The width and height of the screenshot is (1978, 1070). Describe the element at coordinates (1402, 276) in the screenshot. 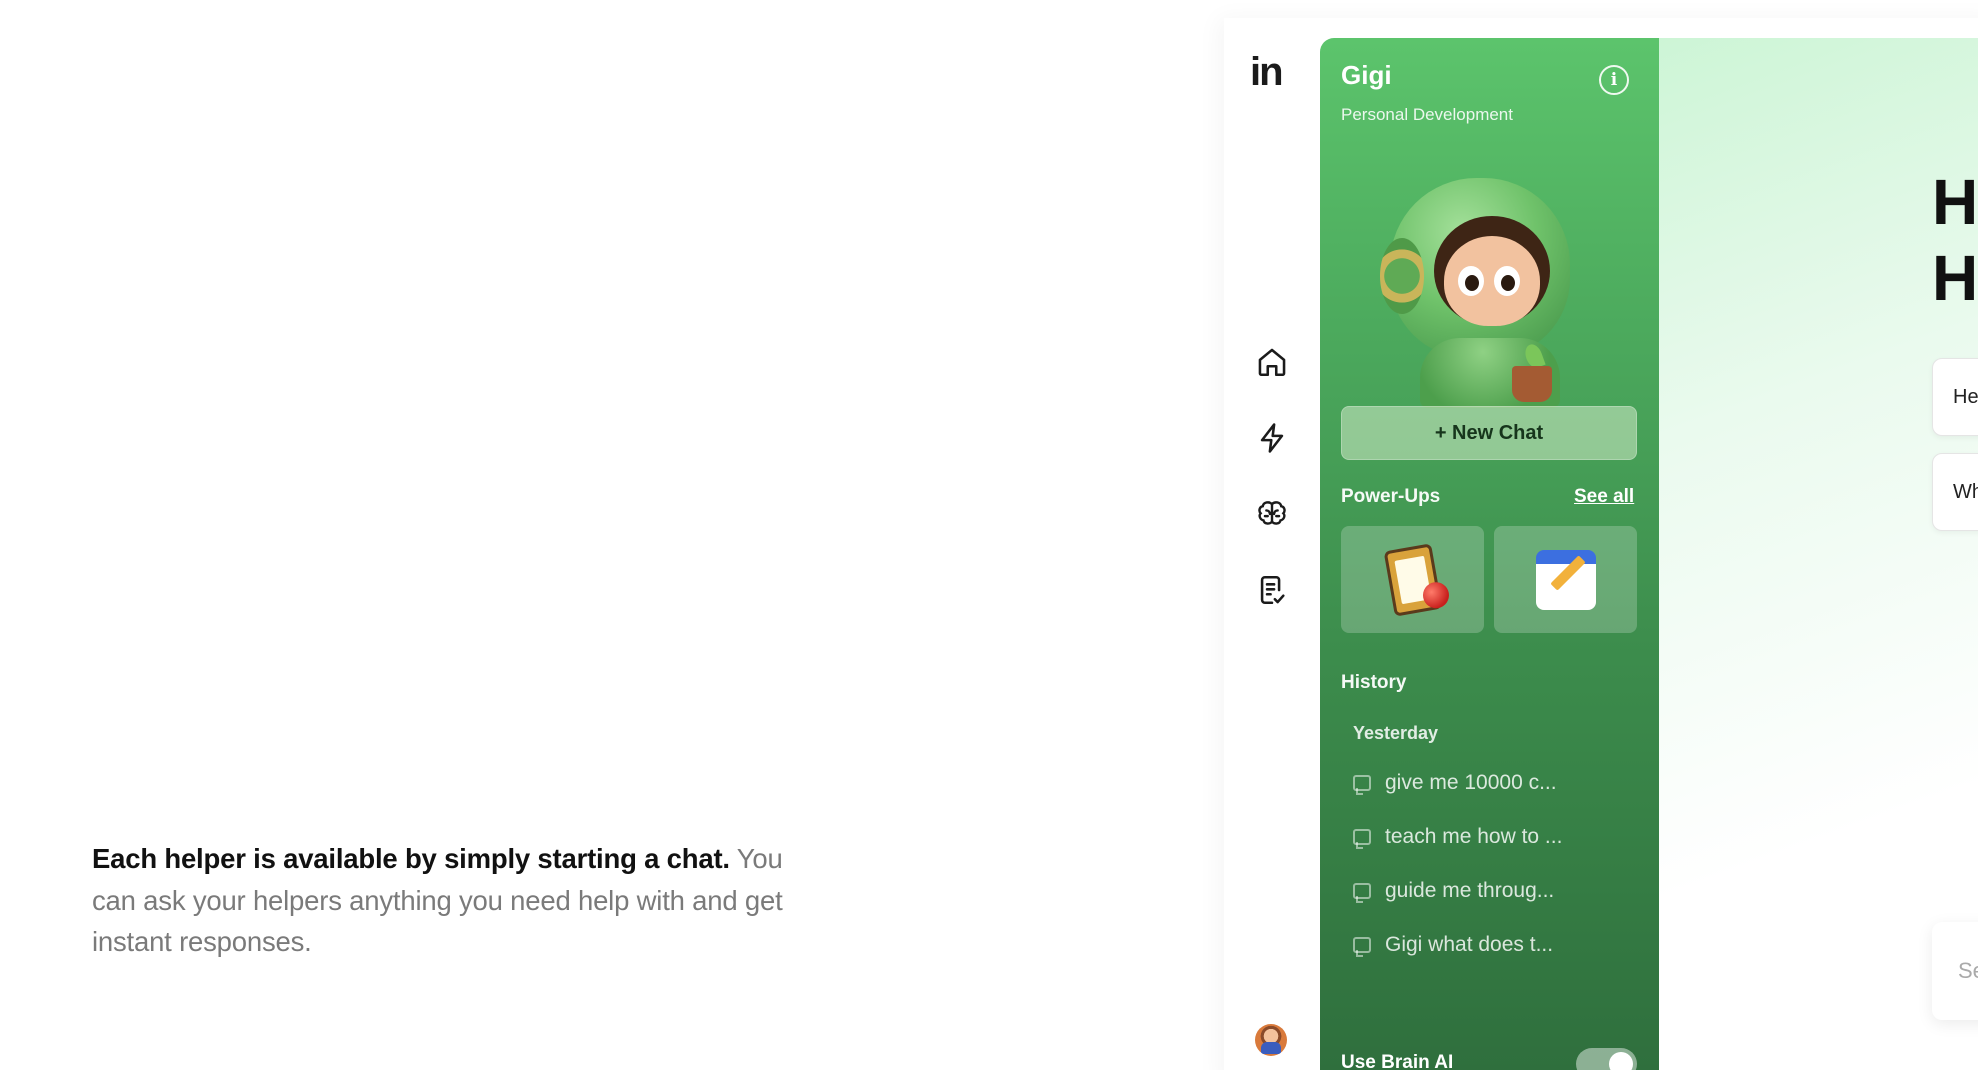

I see `mascot-helmet-ring` at that location.